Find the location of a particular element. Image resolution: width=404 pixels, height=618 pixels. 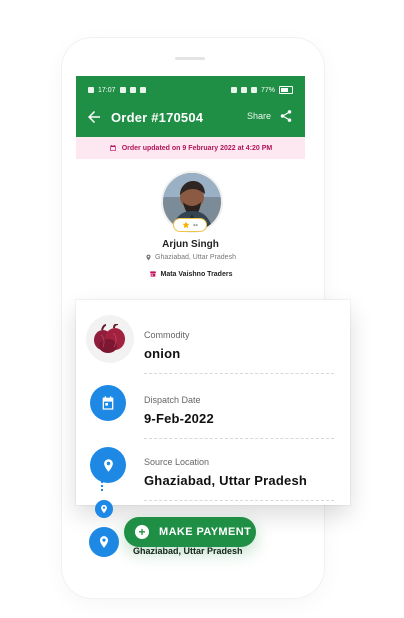

location-icon-circle is located at coordinates (108, 465).